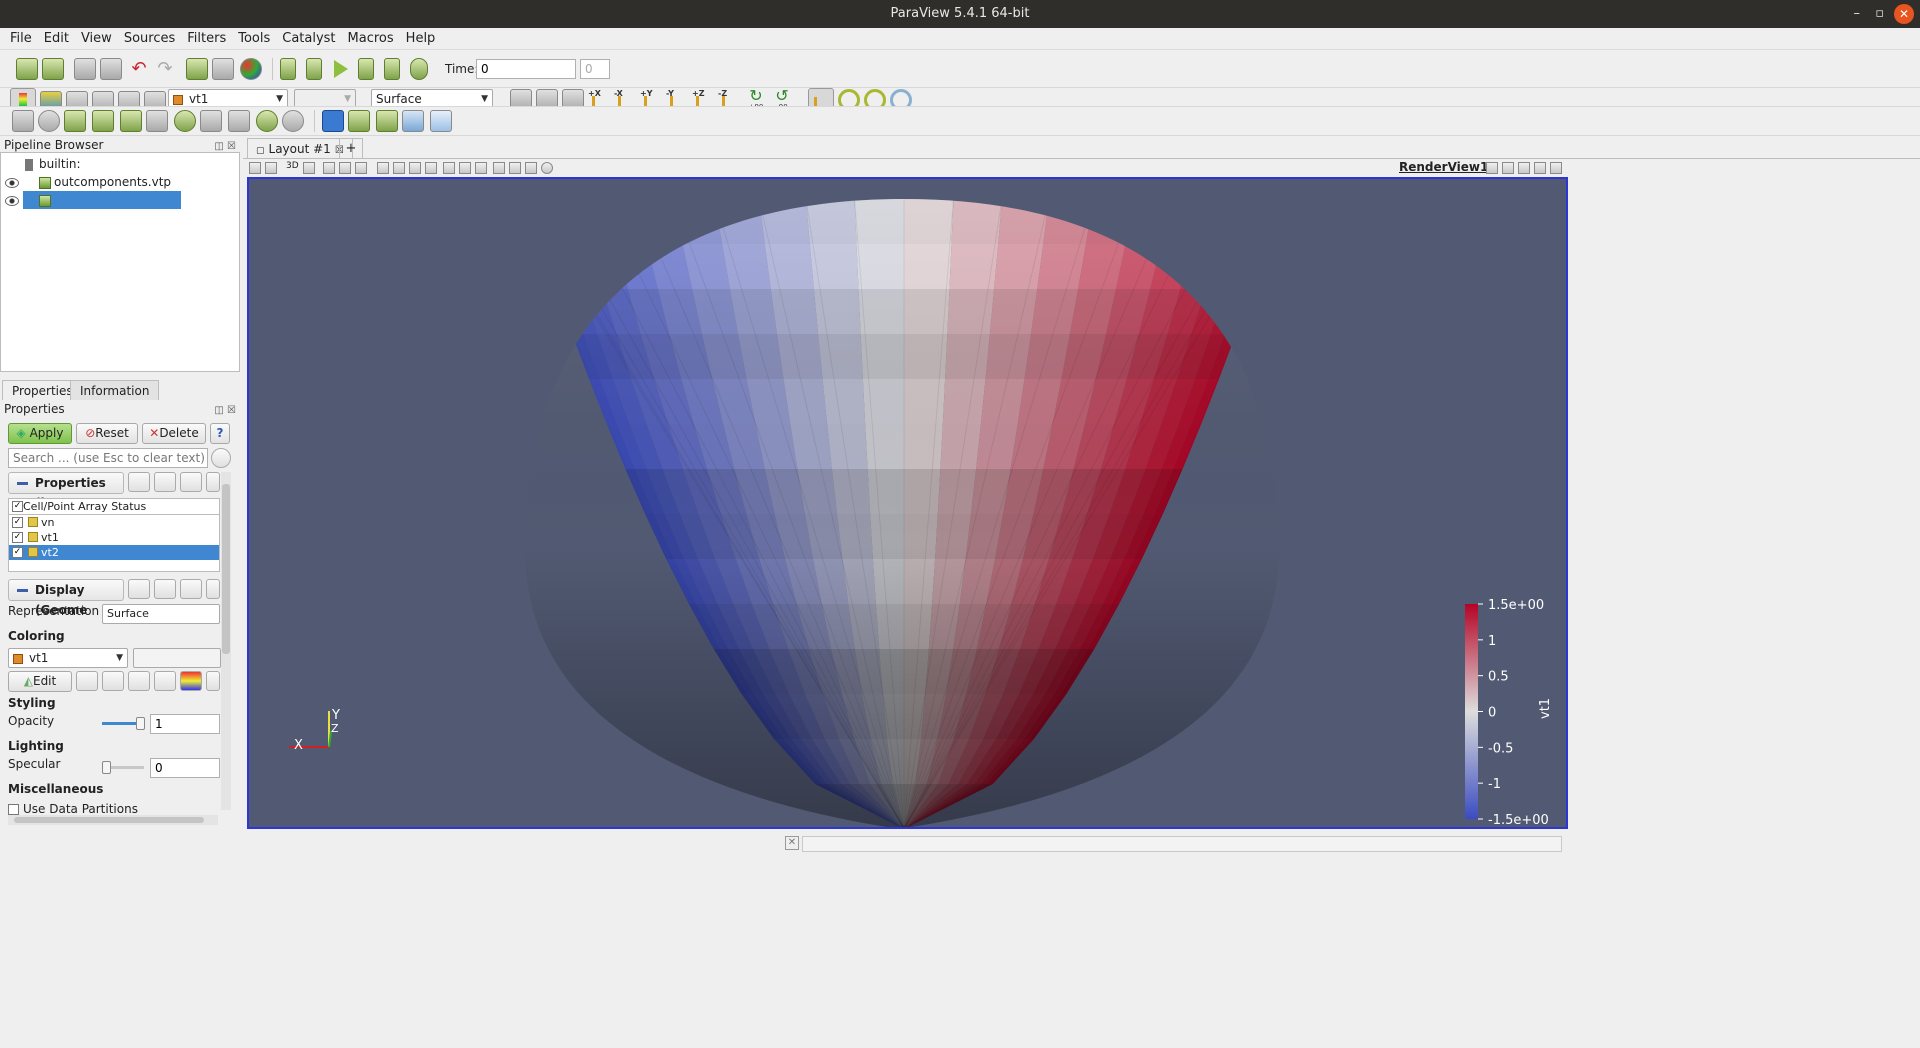 The width and height of the screenshot is (1920, 1048). Describe the element at coordinates (174, 433) in the screenshot. I see `delete-button: ✕Delete` at that location.